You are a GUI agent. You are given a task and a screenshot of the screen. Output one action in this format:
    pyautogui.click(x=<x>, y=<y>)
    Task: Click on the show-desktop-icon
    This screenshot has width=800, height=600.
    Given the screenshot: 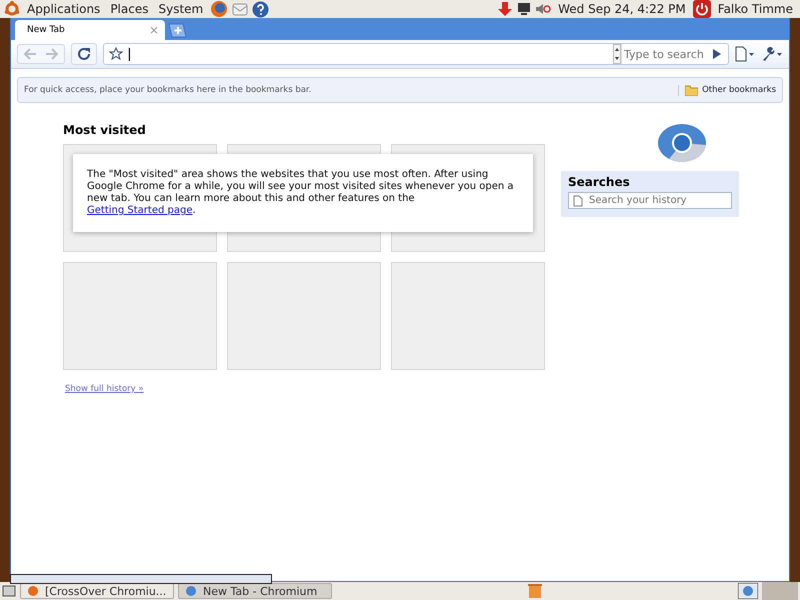 What is the action you would take?
    pyautogui.click(x=9, y=591)
    